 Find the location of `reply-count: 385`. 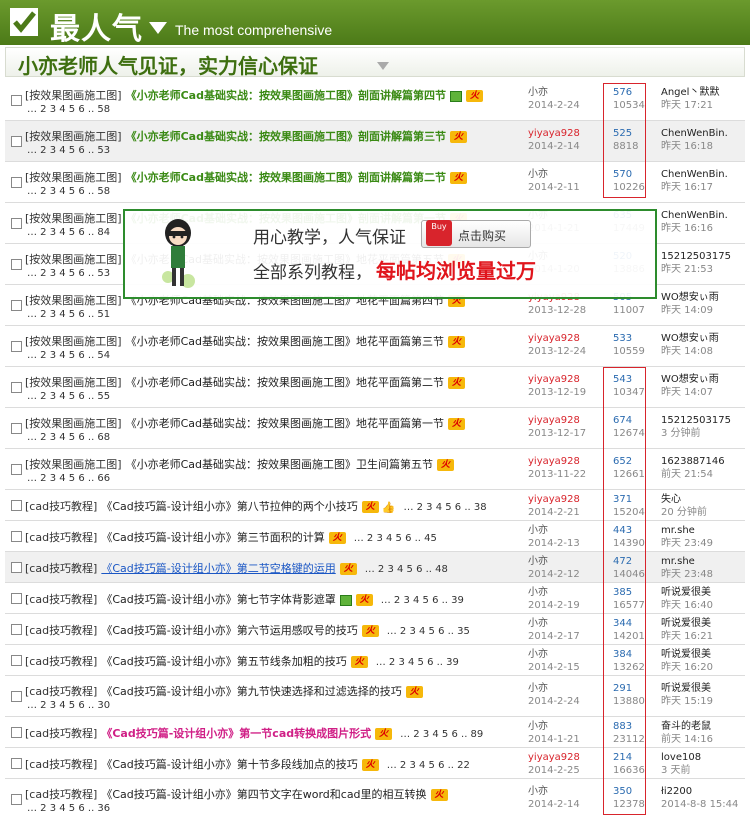

reply-count: 385 is located at coordinates (629, 592).